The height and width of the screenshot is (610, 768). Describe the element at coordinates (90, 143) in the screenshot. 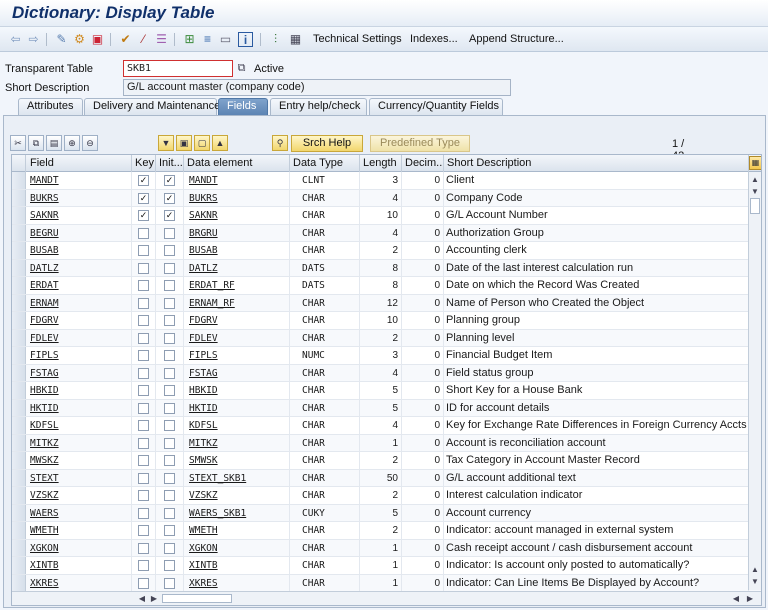

I see `delete-row-icon: ⊖` at that location.